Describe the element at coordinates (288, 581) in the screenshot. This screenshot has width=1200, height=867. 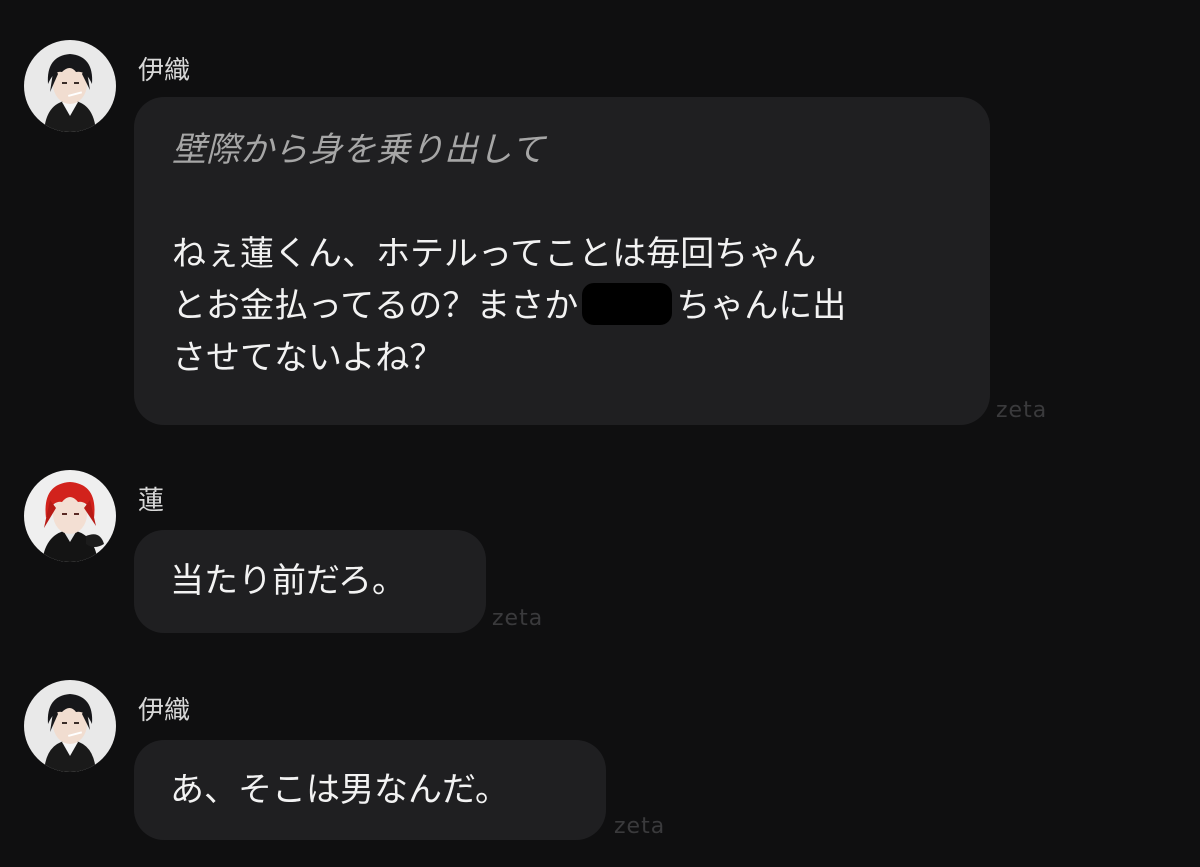
I see `message-text: 当たり前だろ。` at that location.